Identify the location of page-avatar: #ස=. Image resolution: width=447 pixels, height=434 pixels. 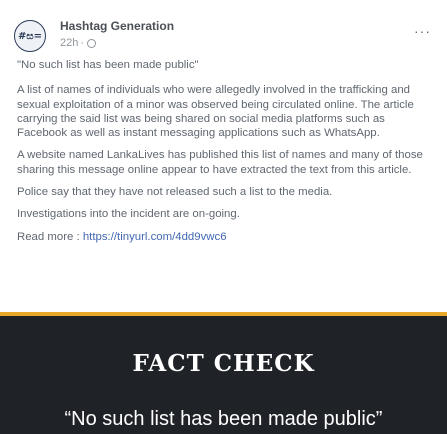
(30, 36).